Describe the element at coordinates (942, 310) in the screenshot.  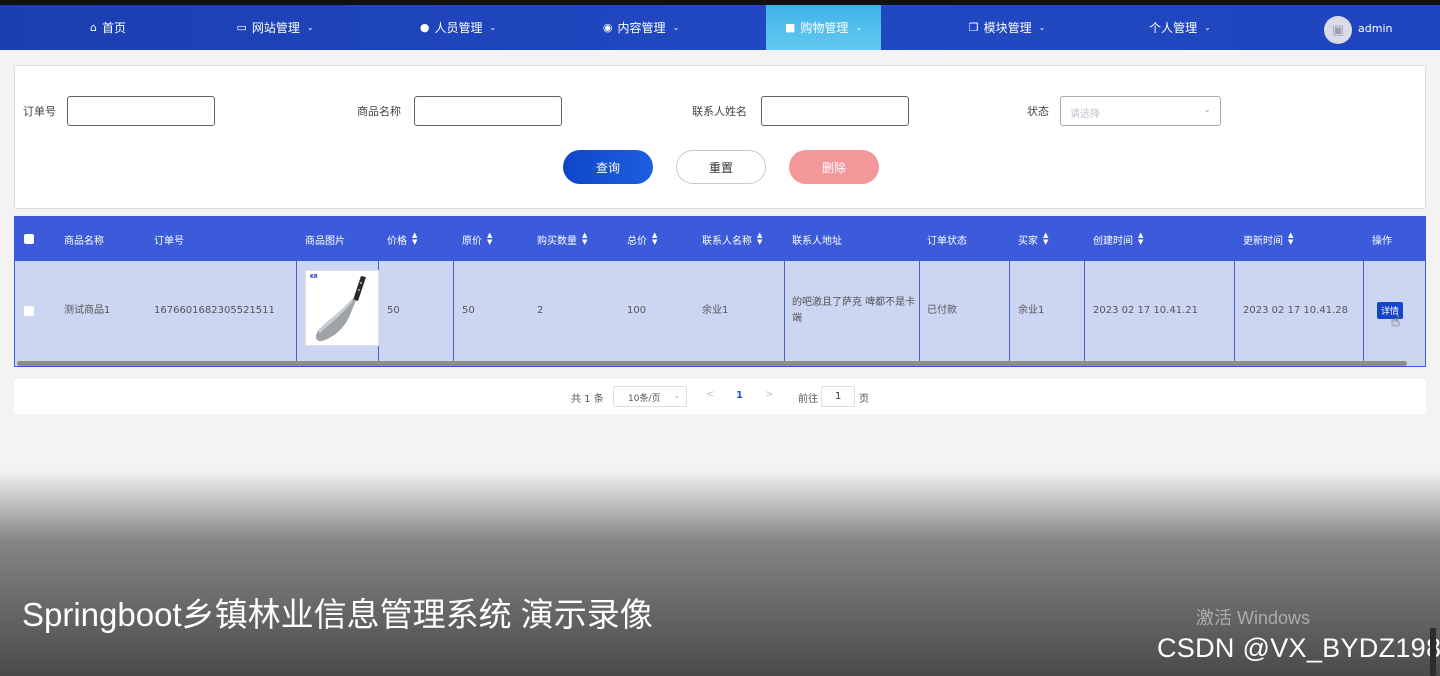
I see `cell-order-status: 已付款` at that location.